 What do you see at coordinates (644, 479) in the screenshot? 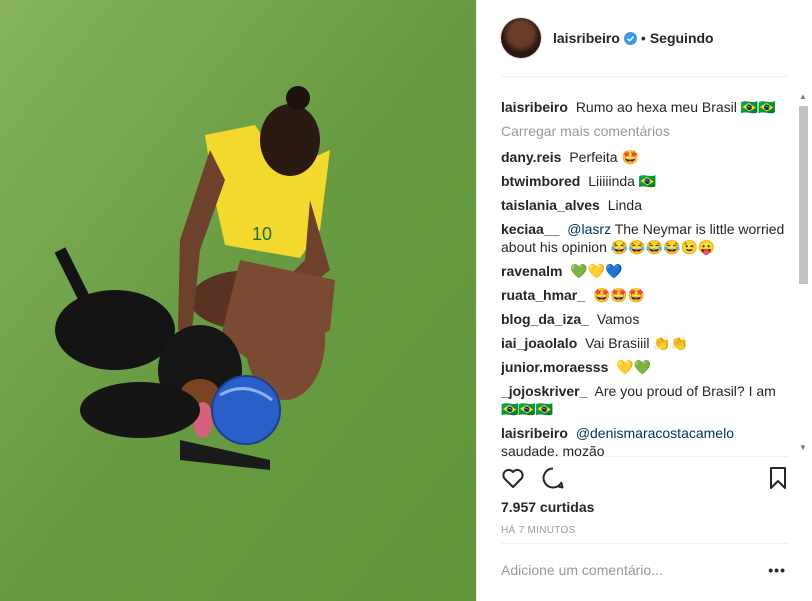
I see `post-actions` at bounding box center [644, 479].